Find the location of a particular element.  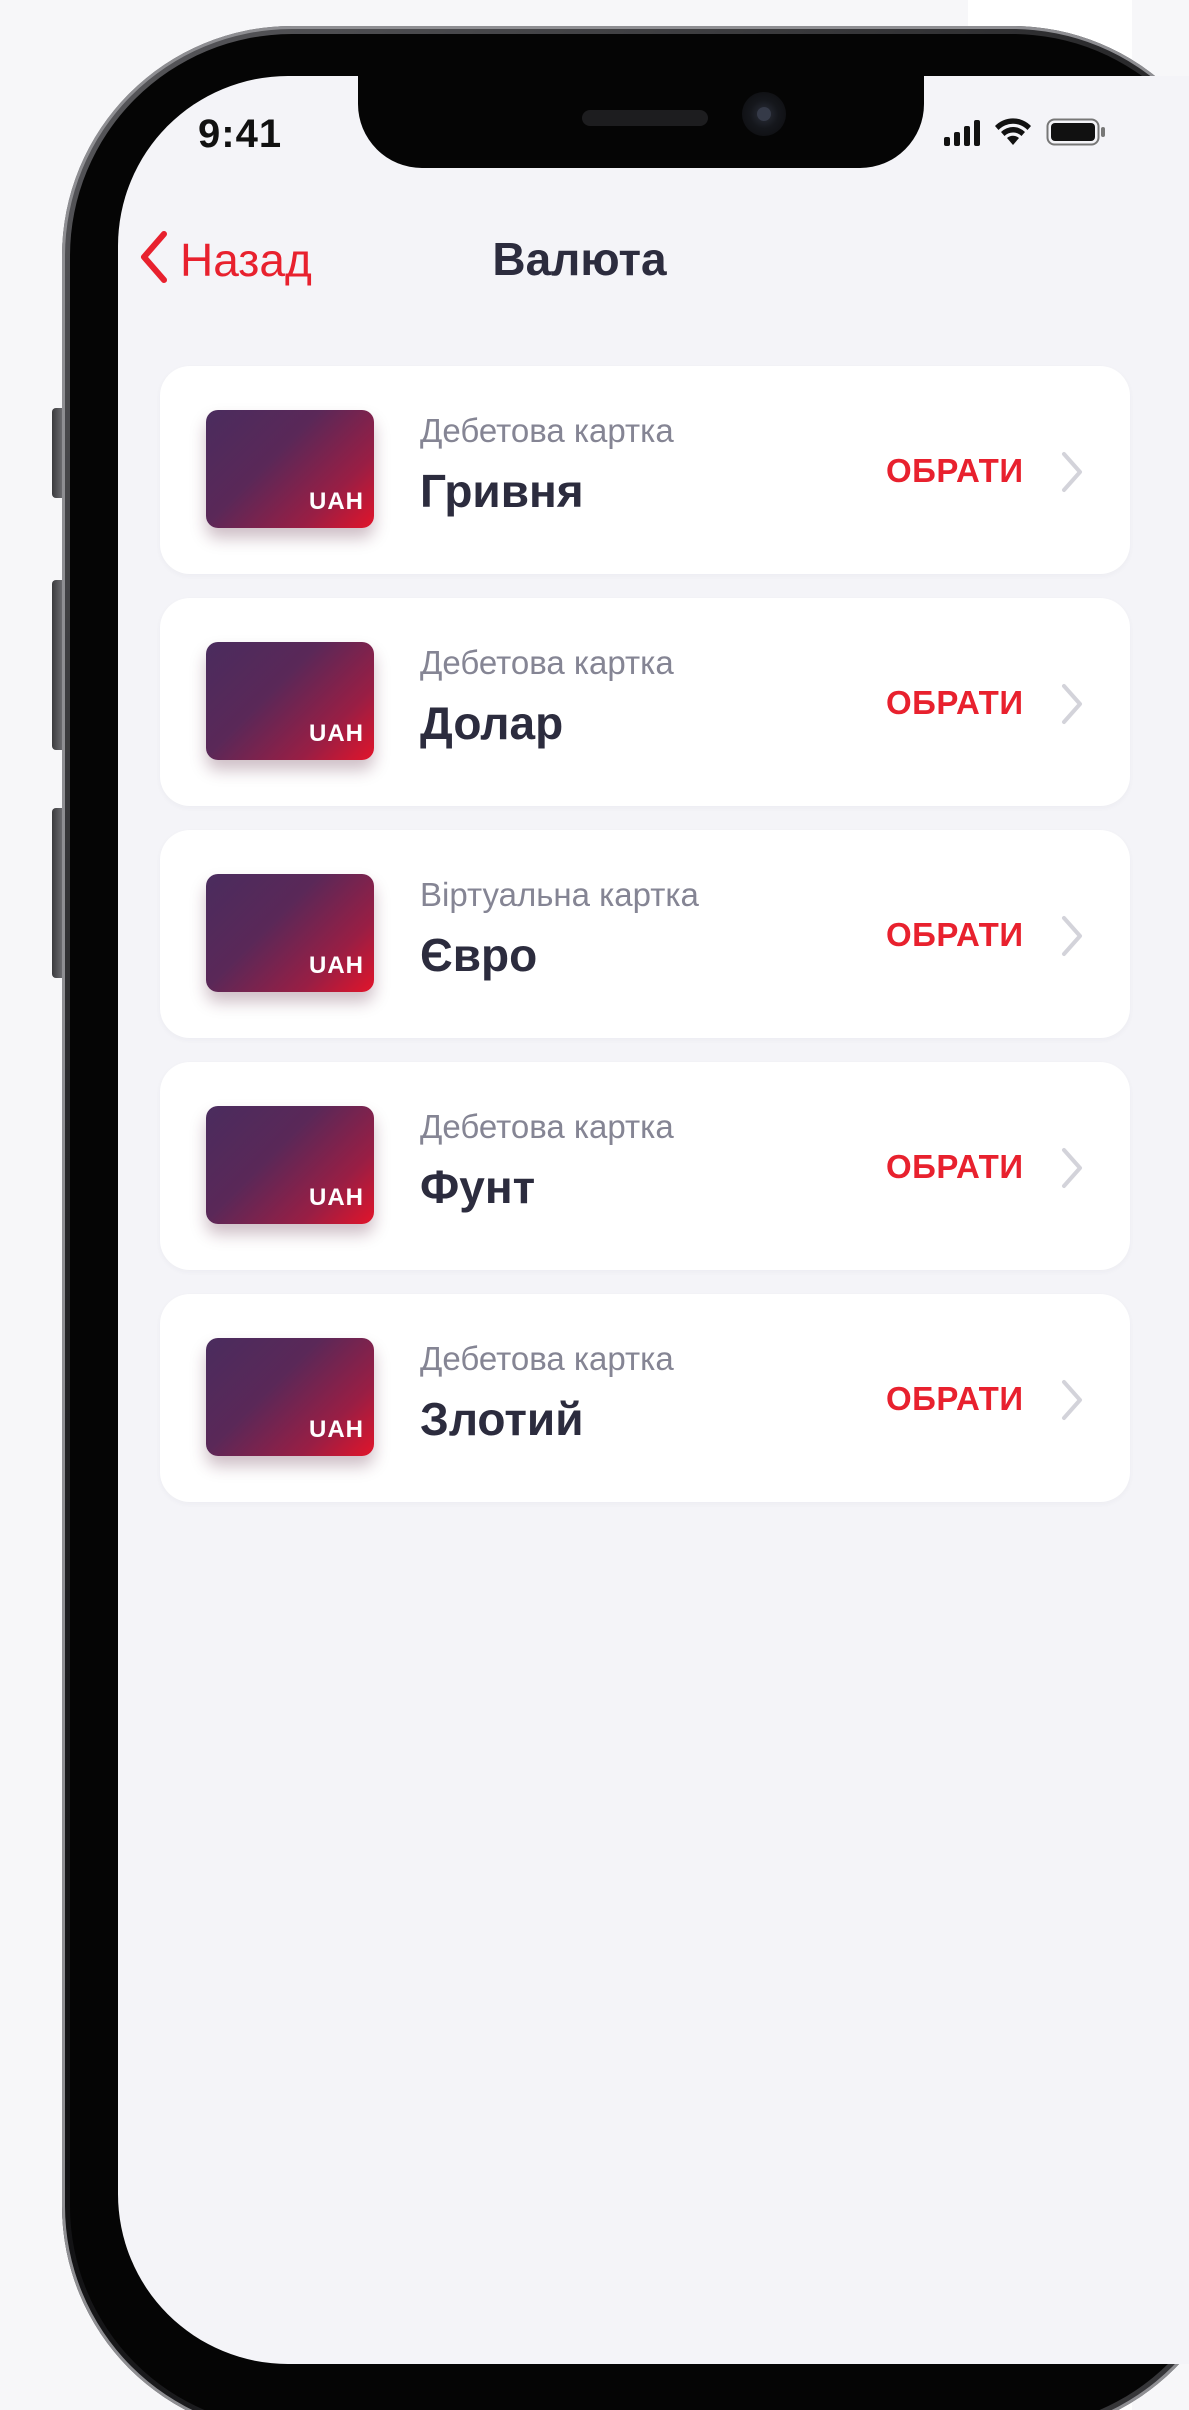

volume-up-button is located at coordinates (57, 665).